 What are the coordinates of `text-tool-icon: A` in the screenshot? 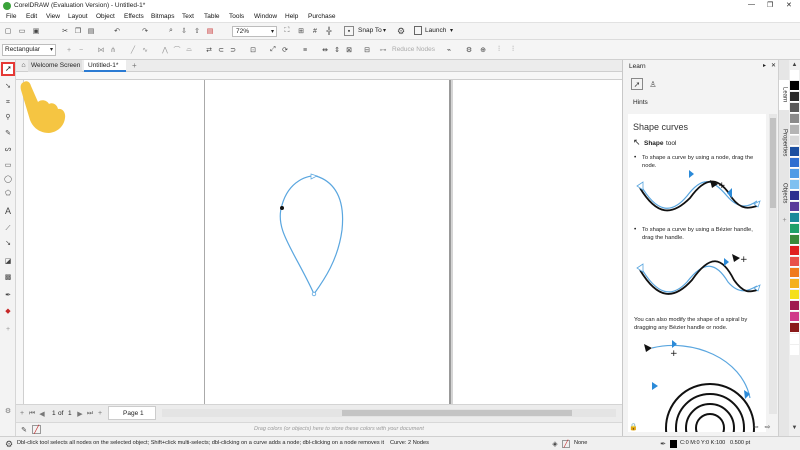 It's located at (8, 211).